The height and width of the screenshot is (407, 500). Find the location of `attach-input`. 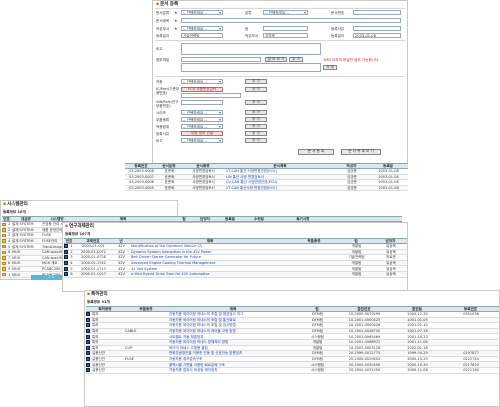

attach-input is located at coordinates (221, 59).